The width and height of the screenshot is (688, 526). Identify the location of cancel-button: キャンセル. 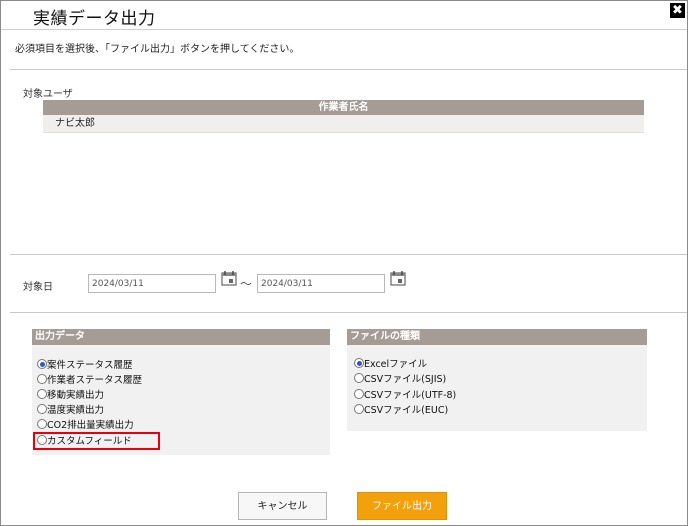
(282, 506).